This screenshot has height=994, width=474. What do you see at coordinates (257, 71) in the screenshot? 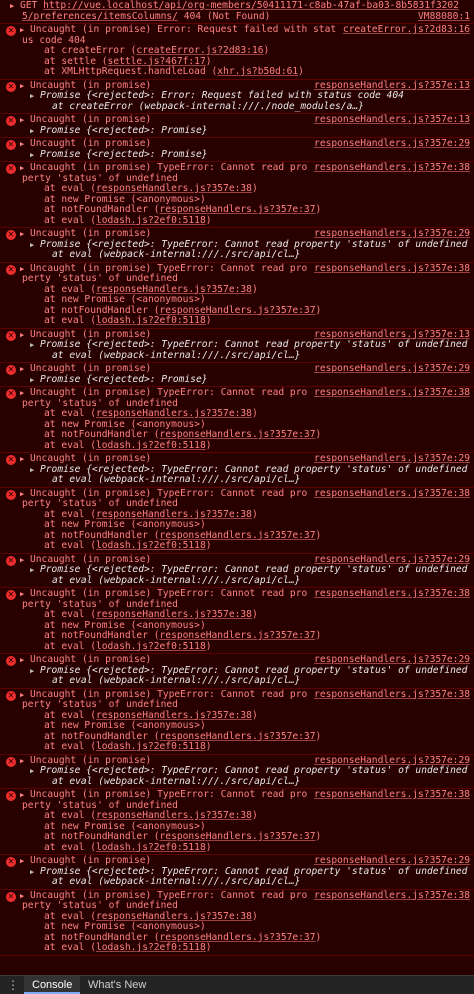
I see `stack-frame-link: xhr.js?b50d:61` at bounding box center [257, 71].